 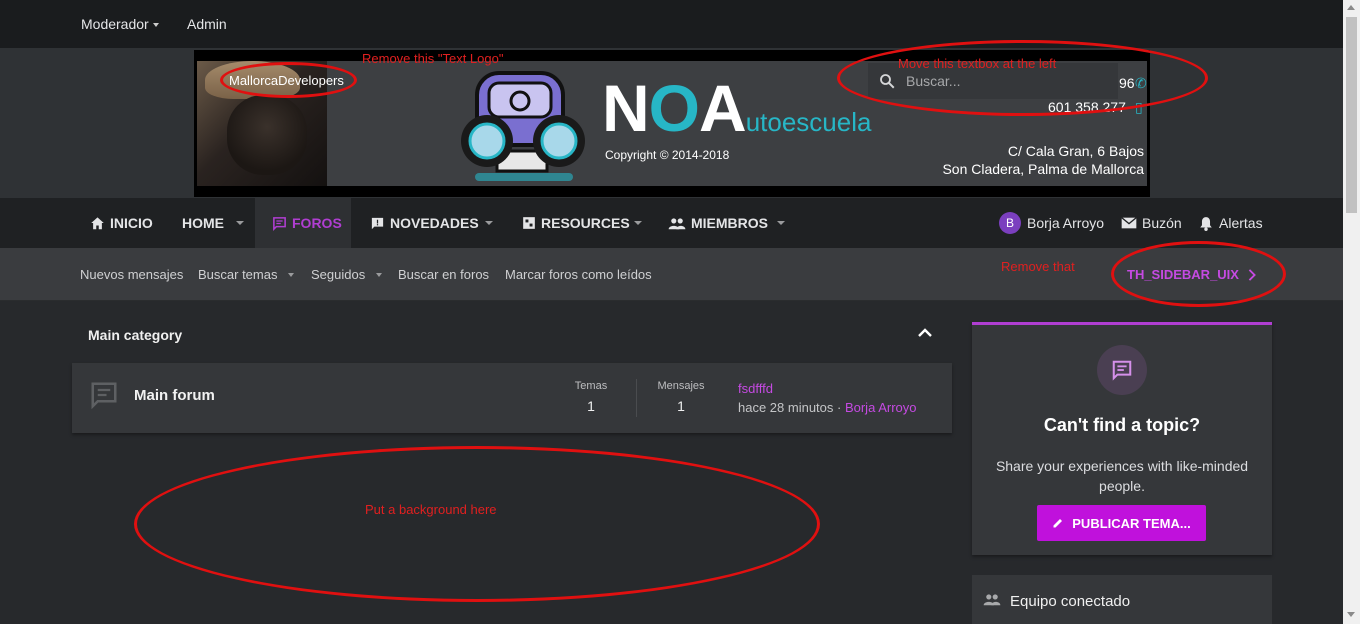 I want to click on cta-title: Can't find a topic?, so click(x=1122, y=425).